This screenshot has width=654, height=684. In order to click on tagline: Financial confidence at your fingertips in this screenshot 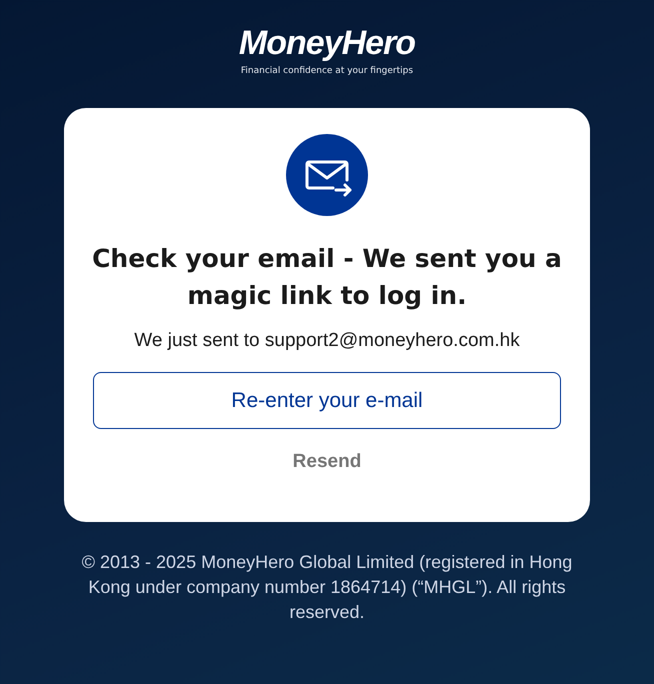, I will do `click(327, 71)`.